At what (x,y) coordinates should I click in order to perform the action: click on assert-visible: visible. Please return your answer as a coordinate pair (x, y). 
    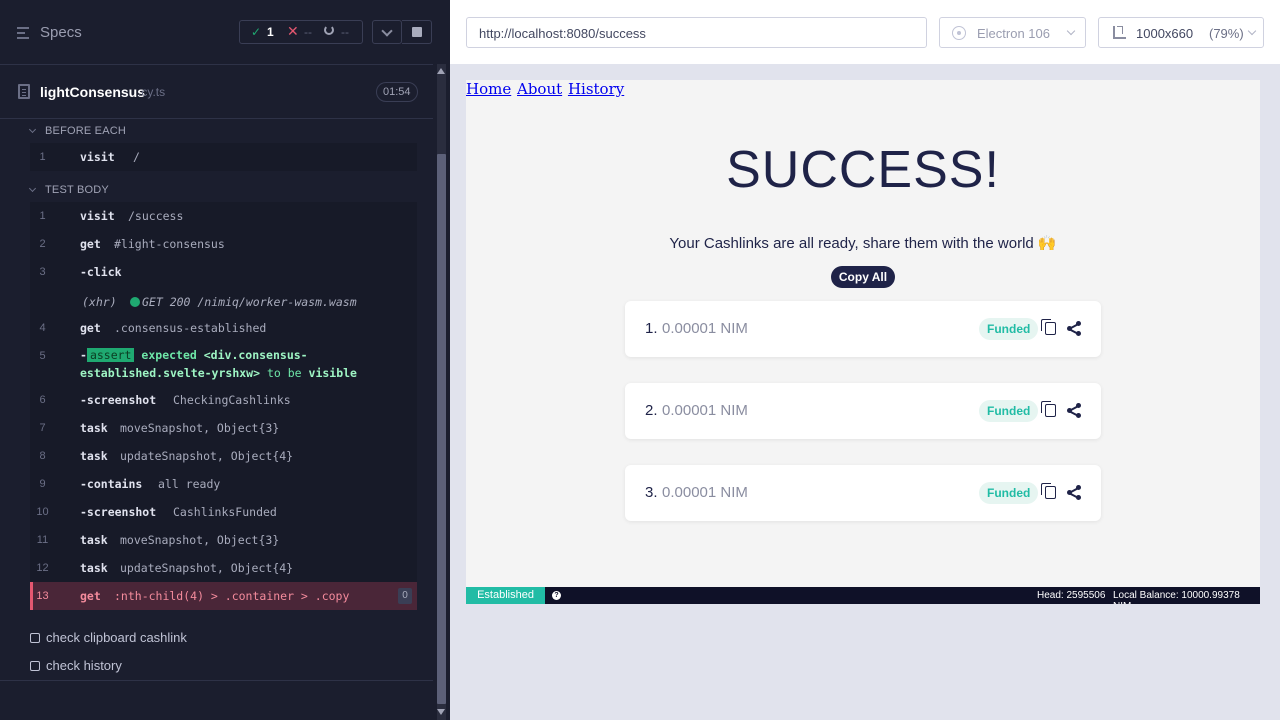
    Looking at the image, I should click on (332, 373).